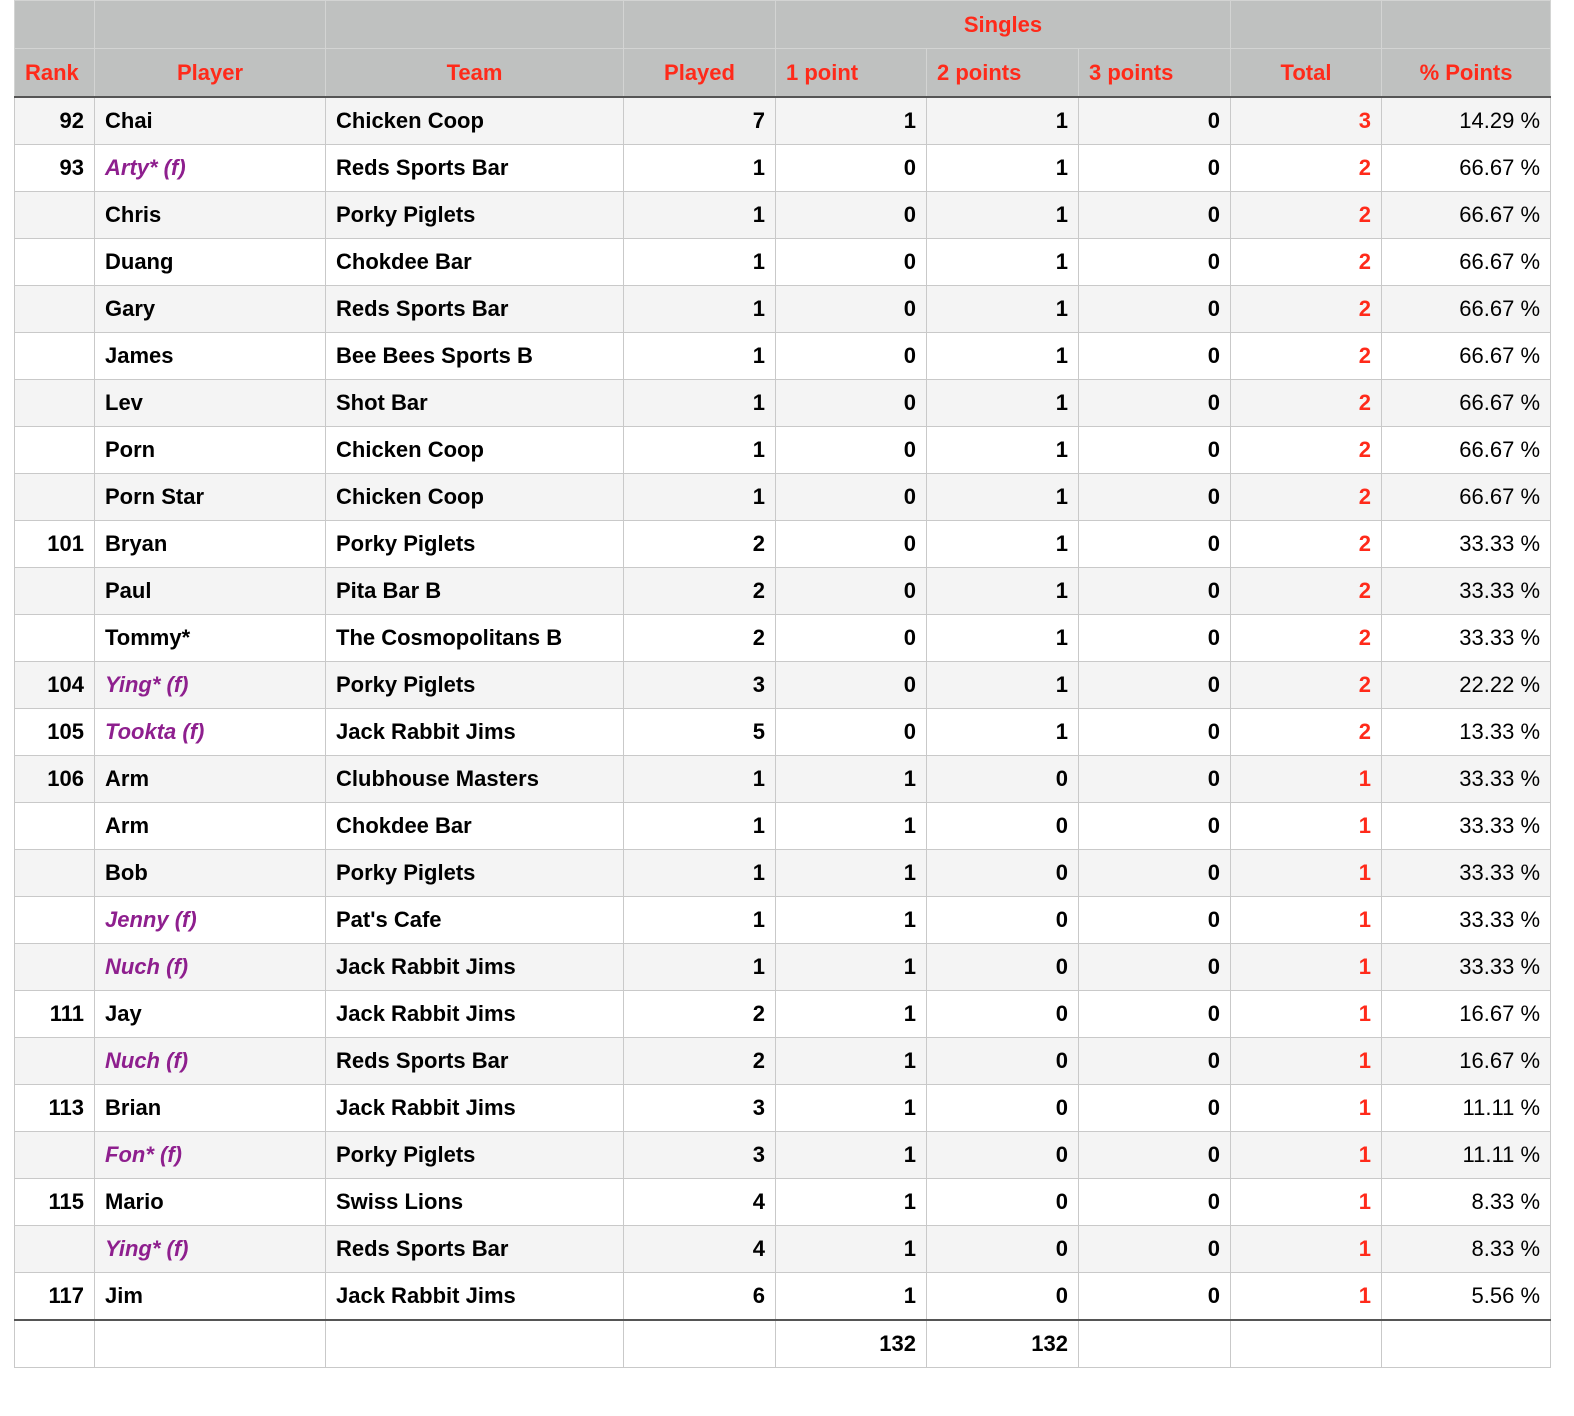  What do you see at coordinates (1154, 73) in the screenshot?
I see `column-header-3-points: 3 points` at bounding box center [1154, 73].